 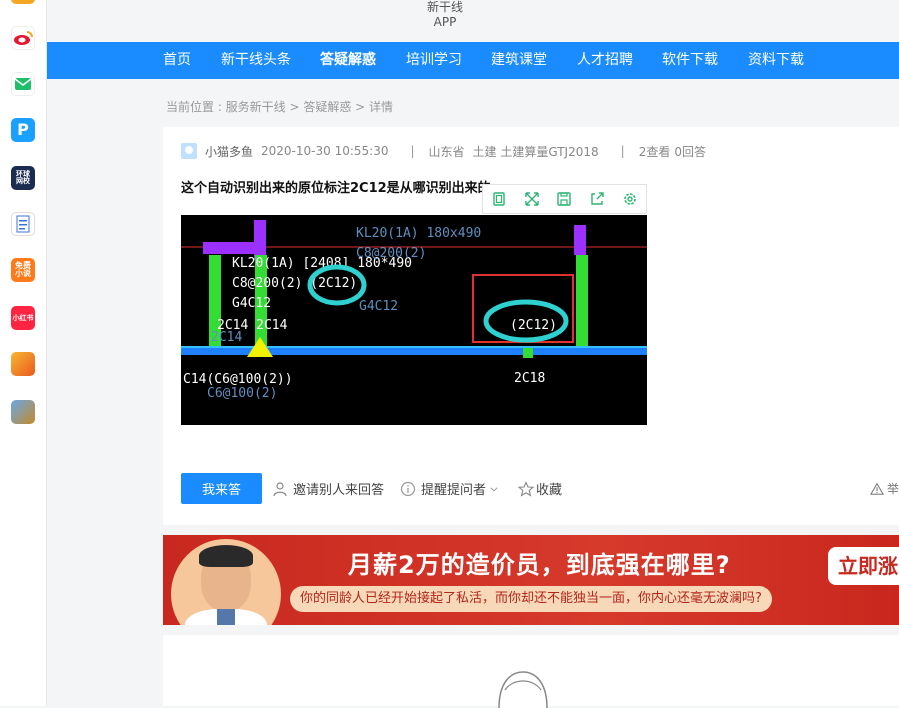 What do you see at coordinates (242, 393) in the screenshot?
I see `cad-text-l6: C6@100(2)` at bounding box center [242, 393].